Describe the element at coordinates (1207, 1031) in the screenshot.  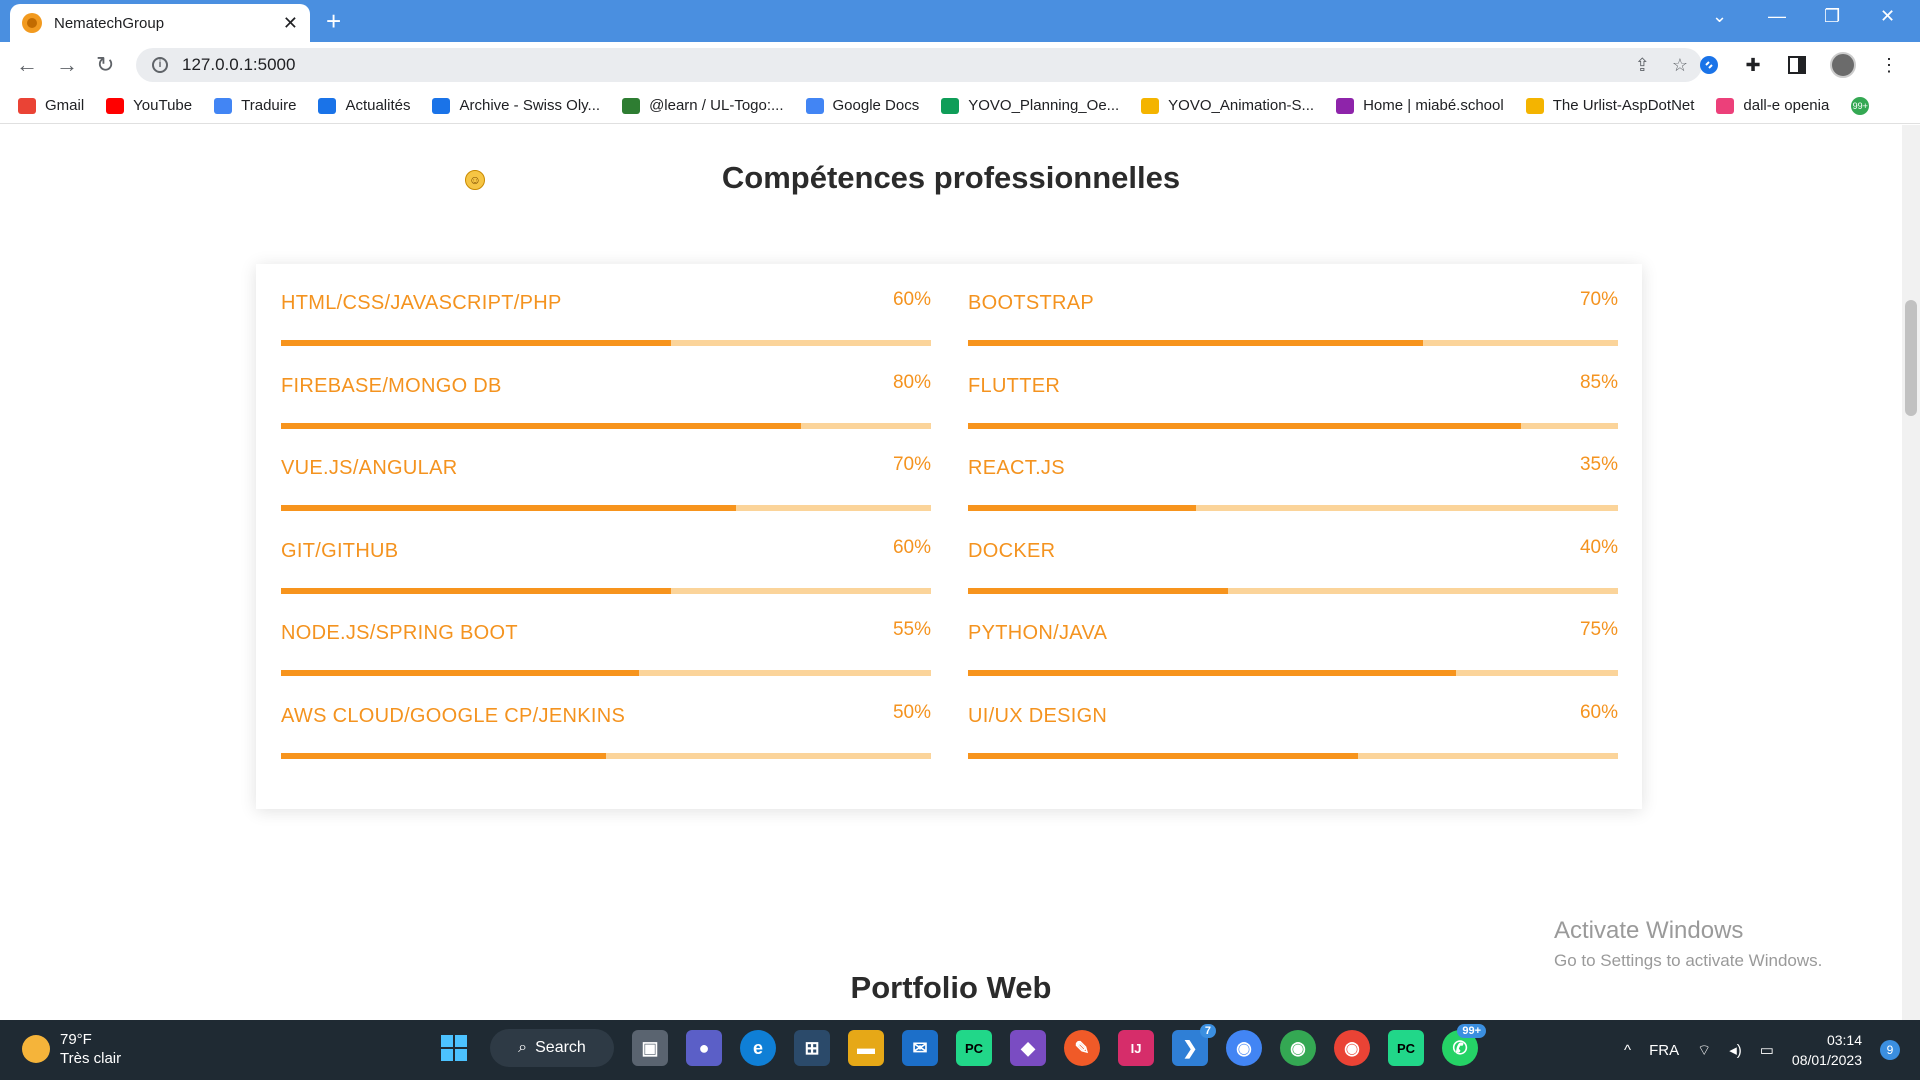
I see `vscode-badge: 7` at that location.